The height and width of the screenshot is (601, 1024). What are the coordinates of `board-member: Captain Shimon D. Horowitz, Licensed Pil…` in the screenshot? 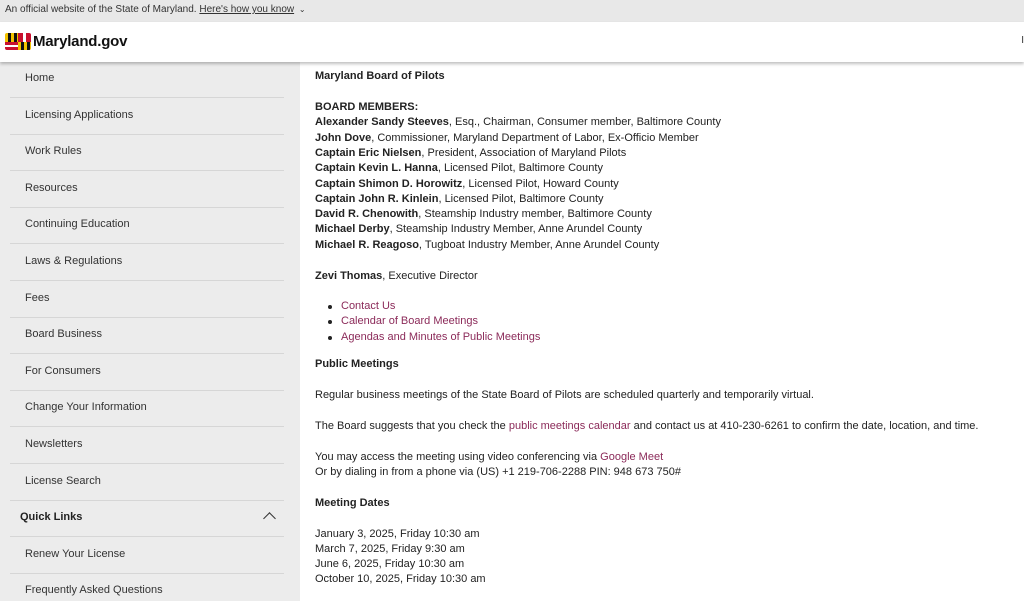 It's located at (467, 183).